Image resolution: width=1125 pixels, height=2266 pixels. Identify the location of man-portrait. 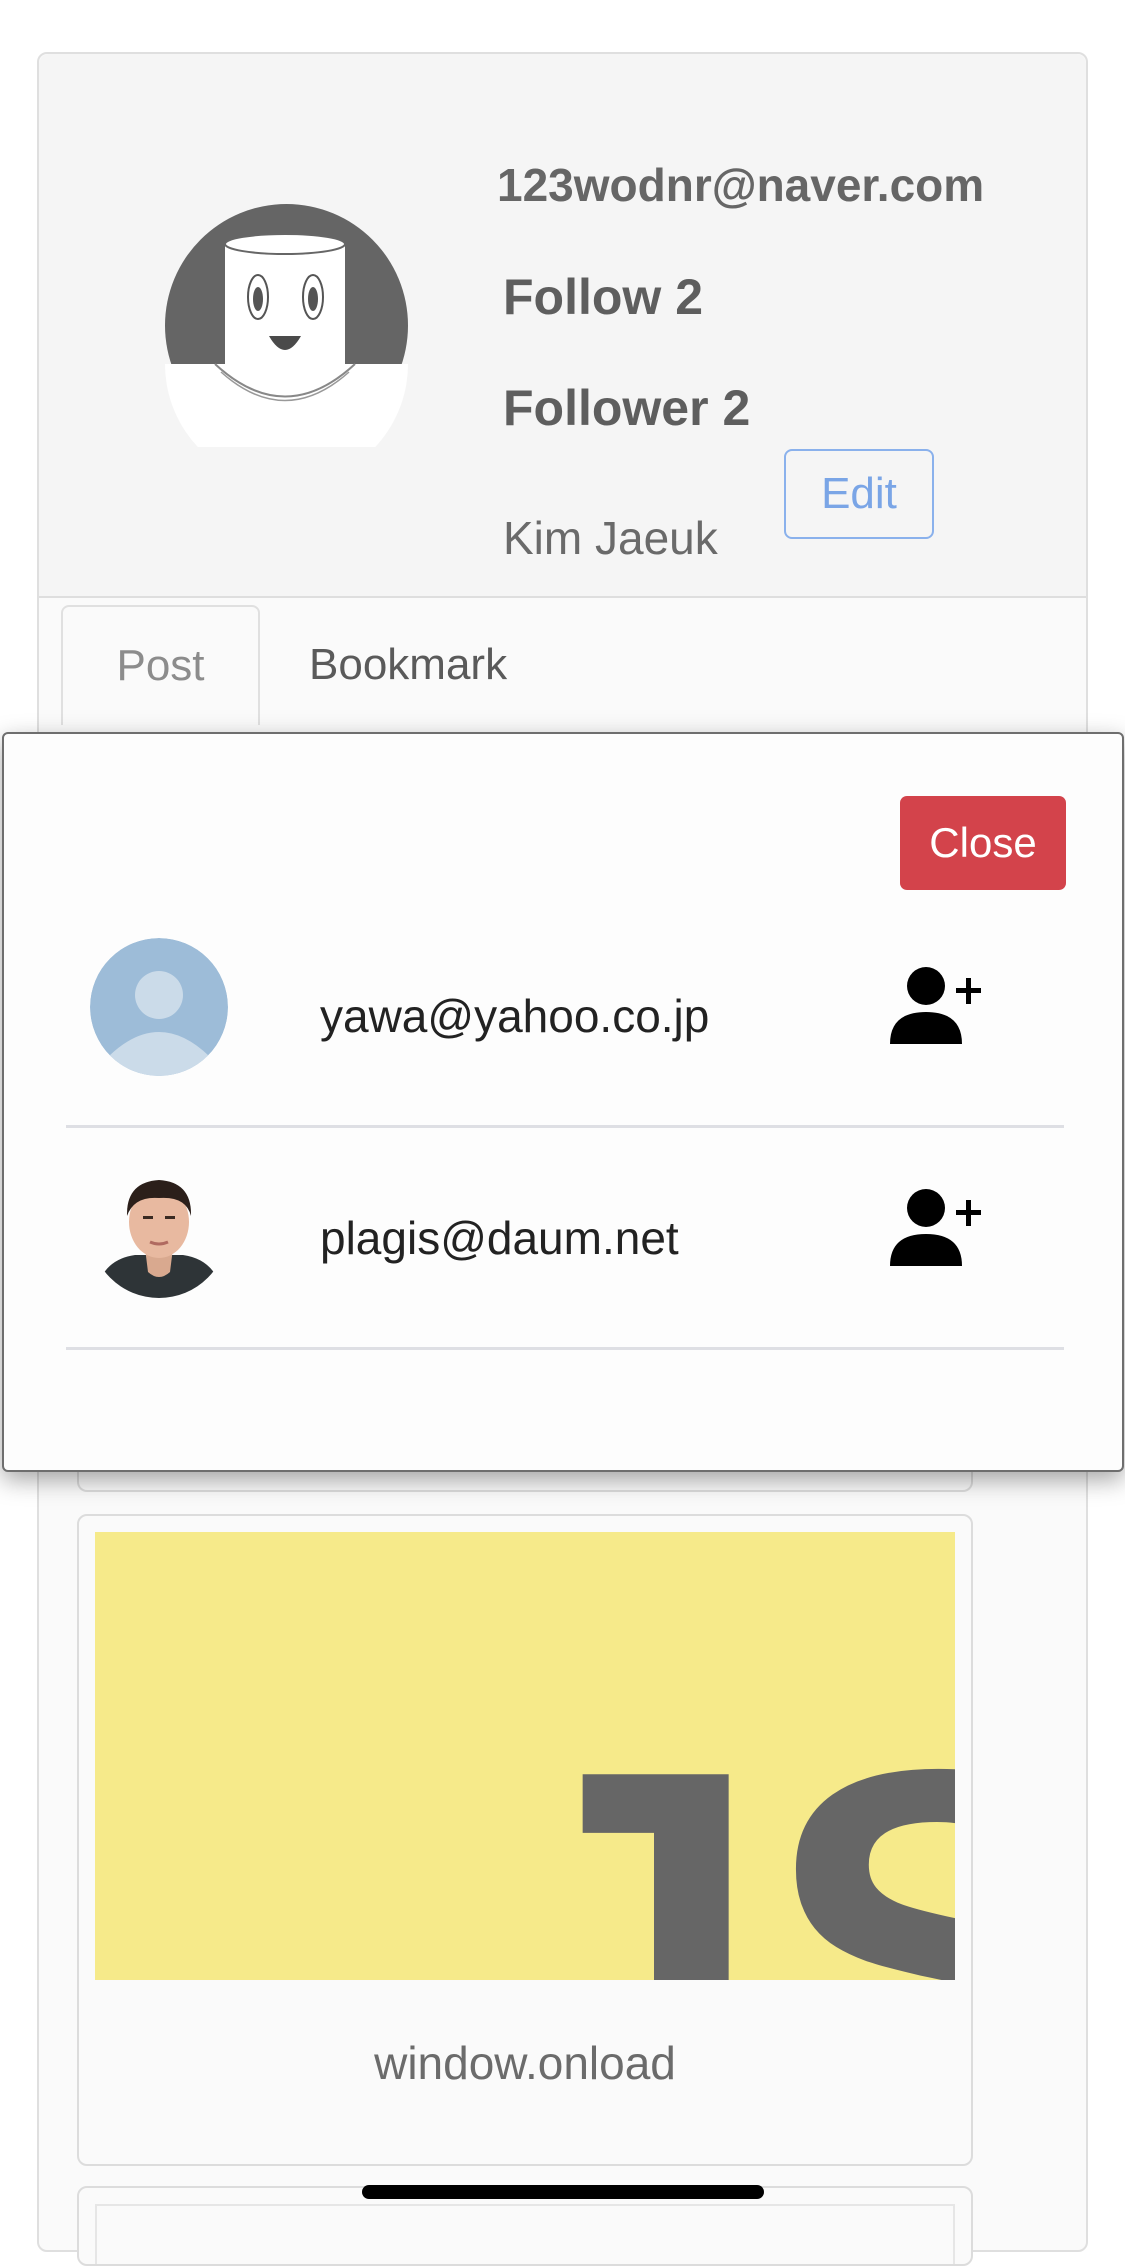
(159, 1229).